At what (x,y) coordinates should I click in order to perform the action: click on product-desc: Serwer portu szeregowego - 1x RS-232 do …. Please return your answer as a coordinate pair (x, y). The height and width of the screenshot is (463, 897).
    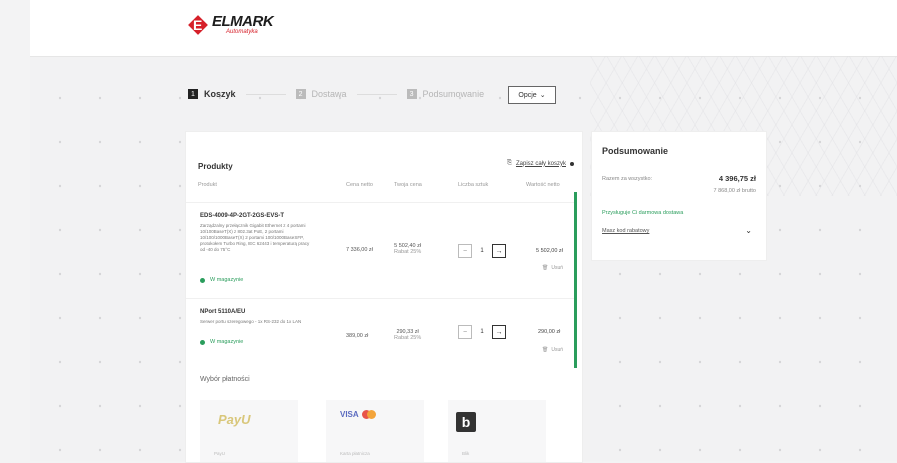
    Looking at the image, I should click on (251, 321).